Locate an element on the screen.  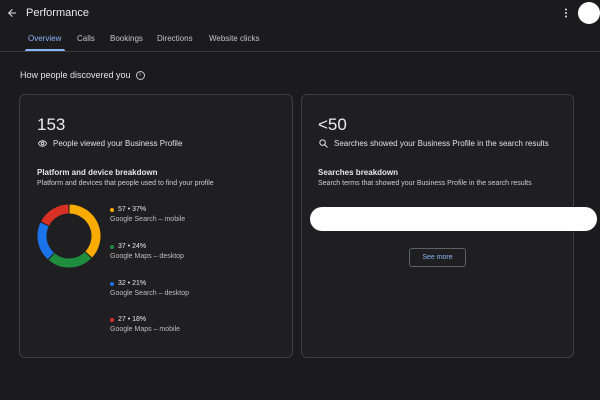
top-app-bar: Performance is located at coordinates (300, 14).